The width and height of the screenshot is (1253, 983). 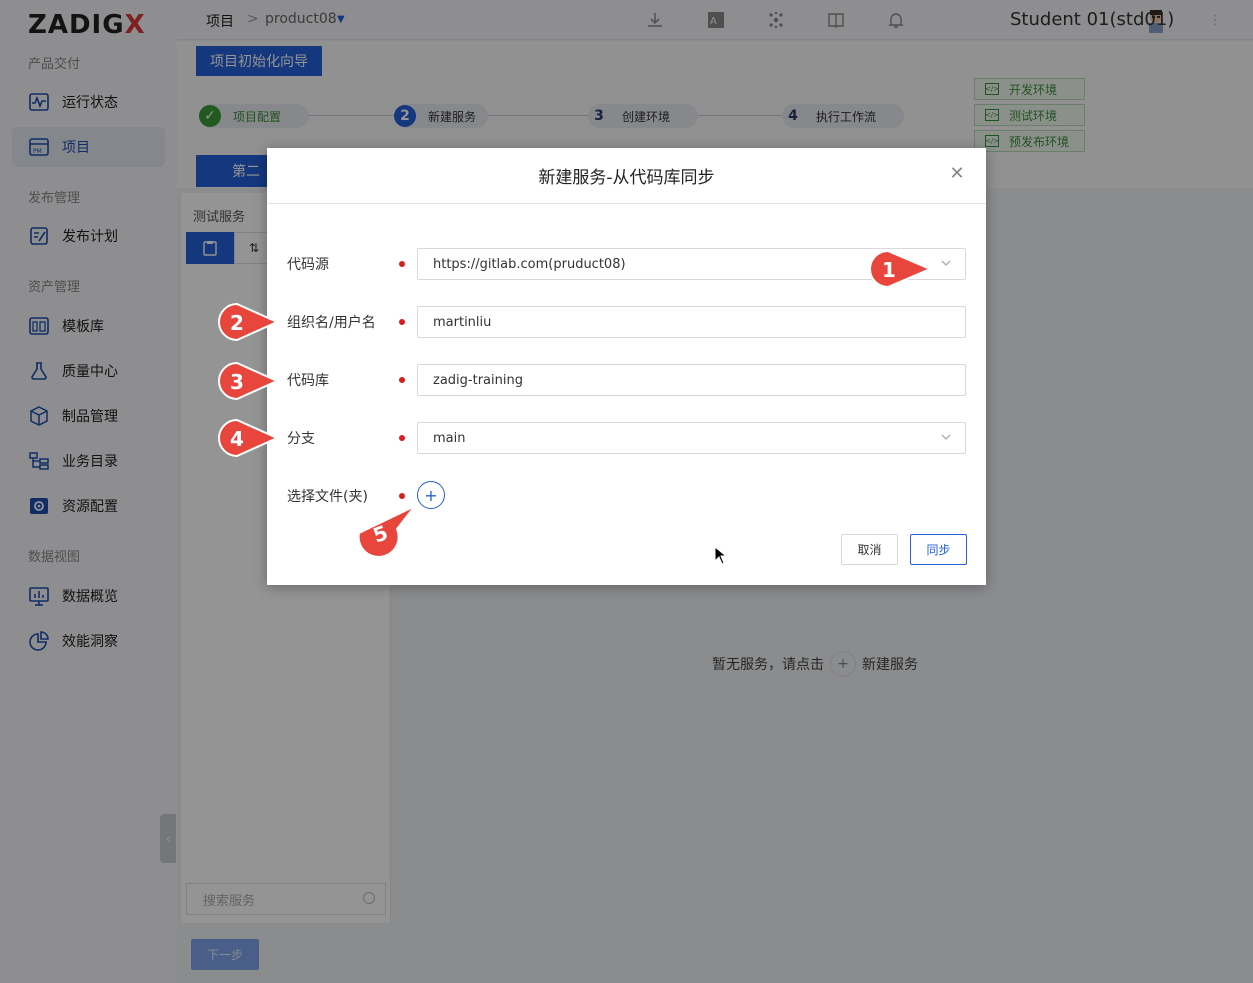 I want to click on annotation-marker-5: 5, so click(x=386, y=531).